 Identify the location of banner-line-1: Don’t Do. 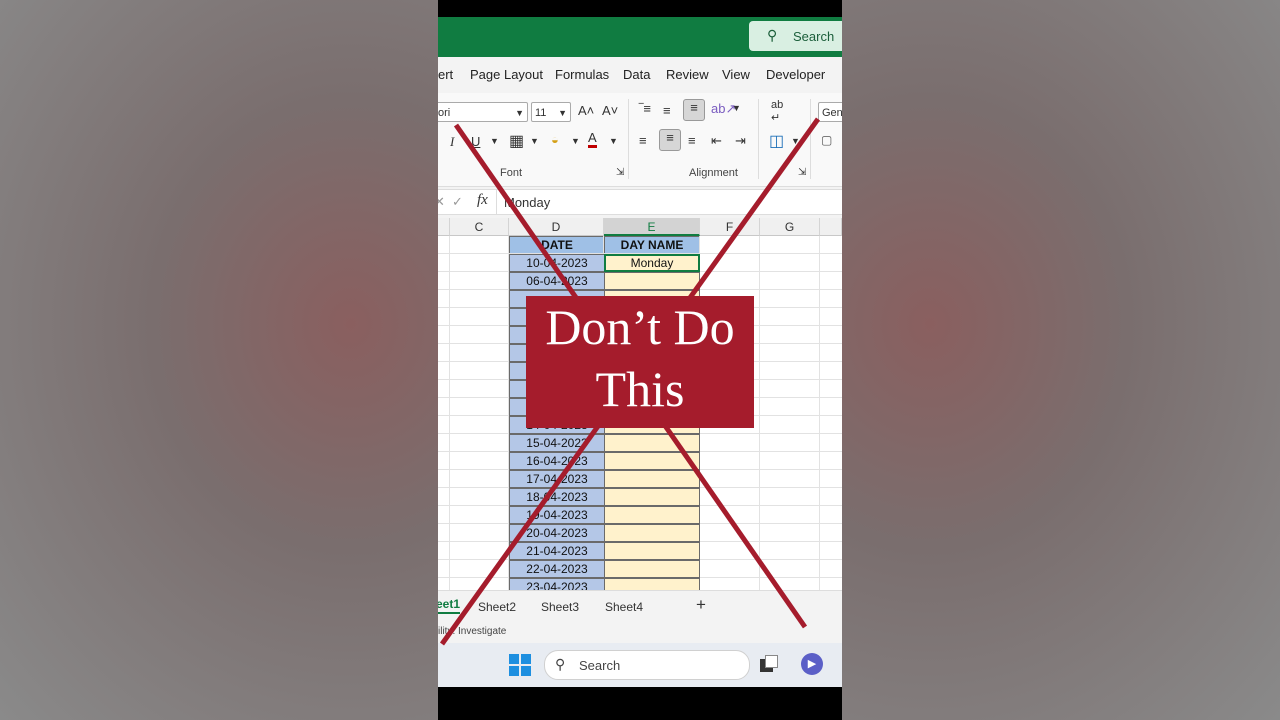
(640, 327).